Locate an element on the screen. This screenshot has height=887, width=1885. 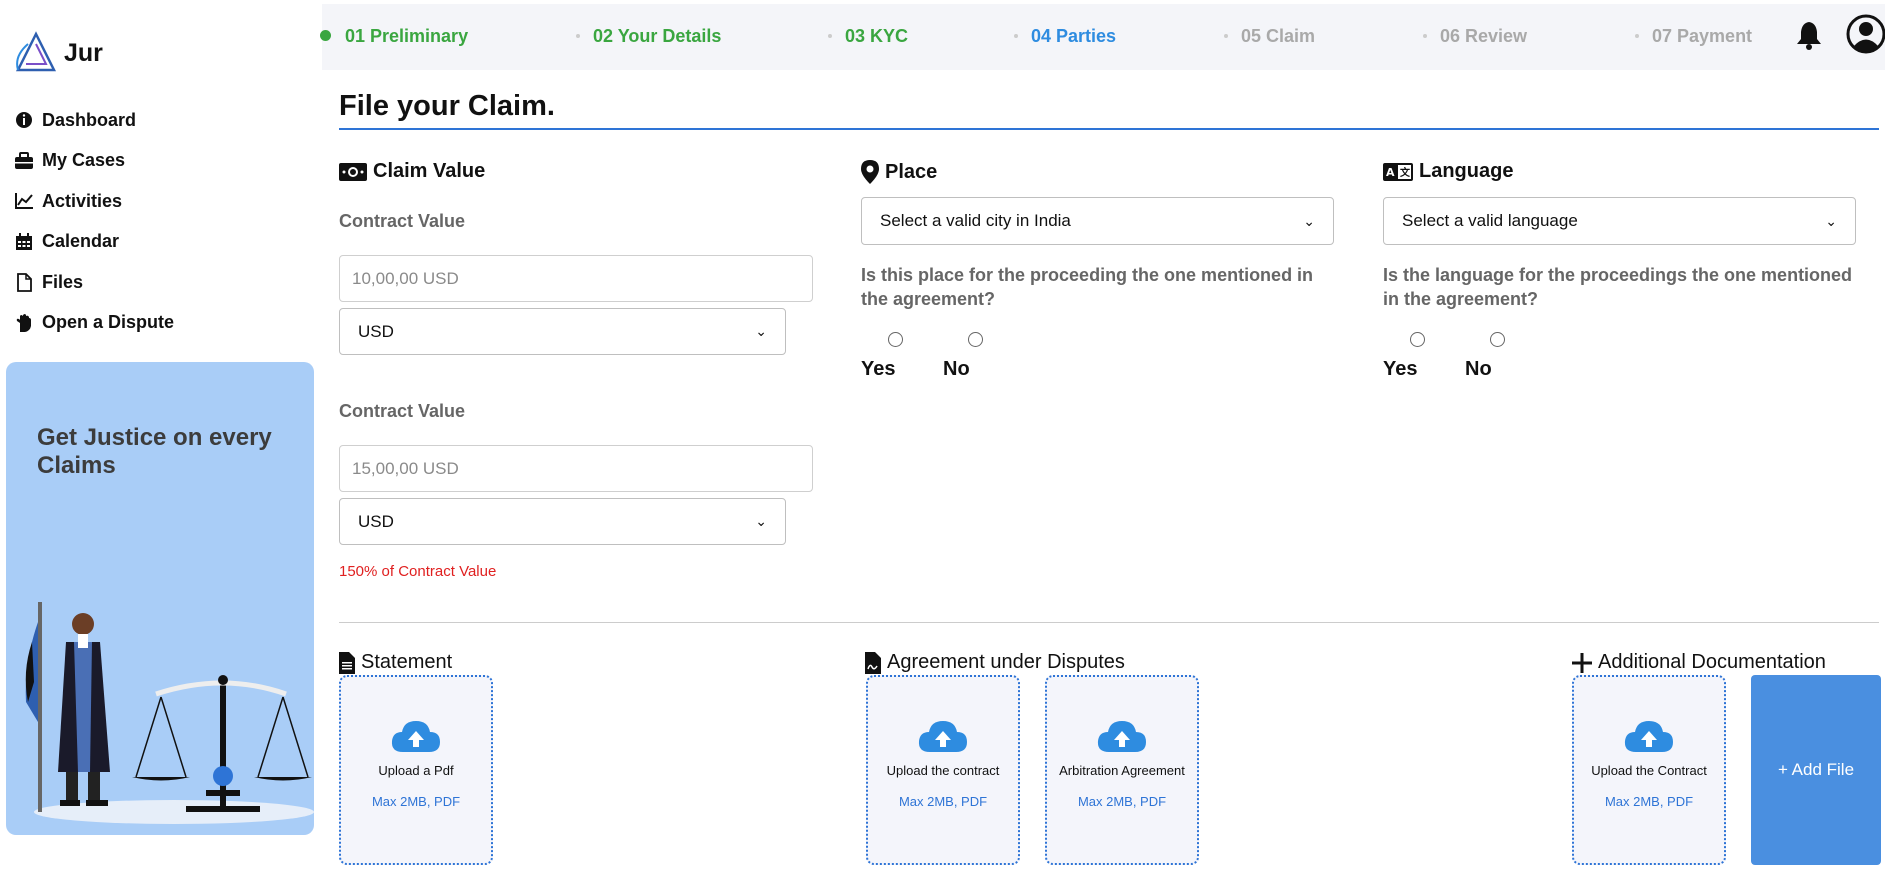
language-icon: A文 is located at coordinates (1398, 171).